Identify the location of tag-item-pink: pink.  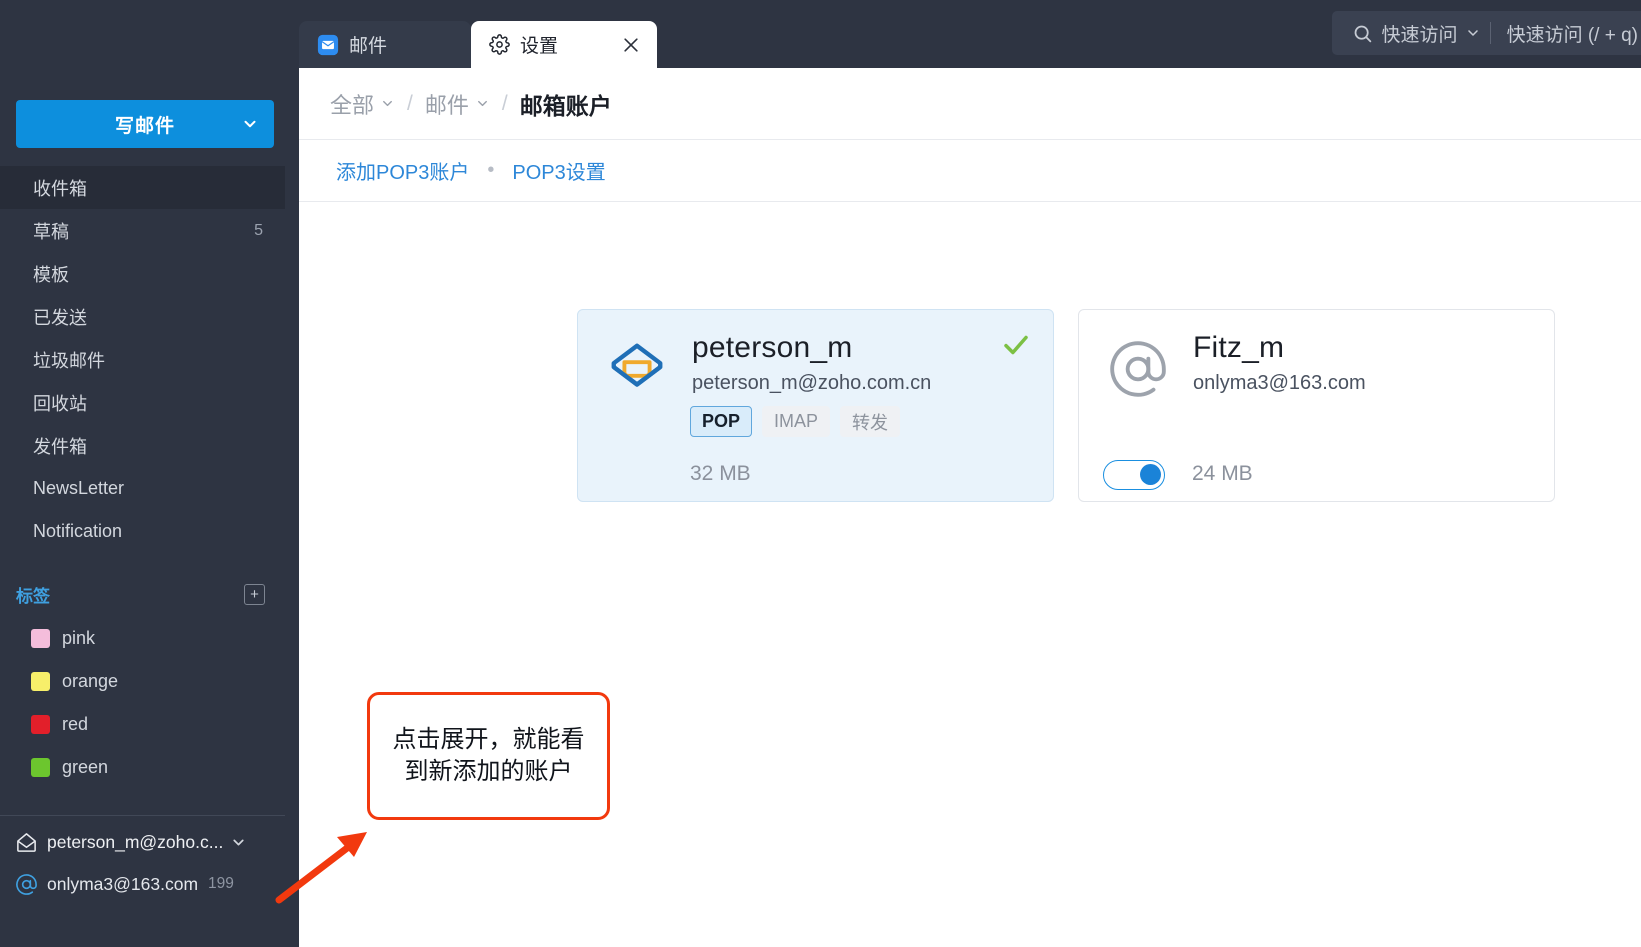
(142, 638).